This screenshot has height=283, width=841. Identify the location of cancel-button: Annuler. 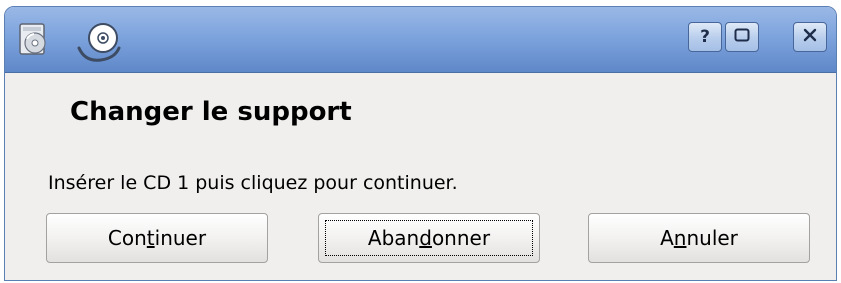
(699, 238).